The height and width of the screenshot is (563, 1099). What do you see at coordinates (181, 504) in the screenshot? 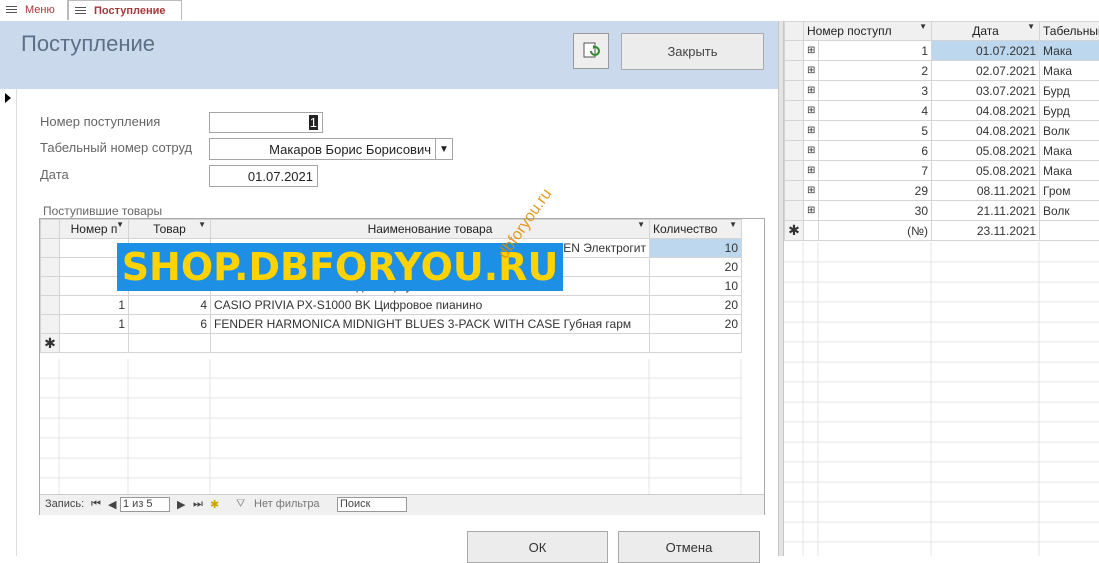
I see `next-record-icon: ▶` at bounding box center [181, 504].